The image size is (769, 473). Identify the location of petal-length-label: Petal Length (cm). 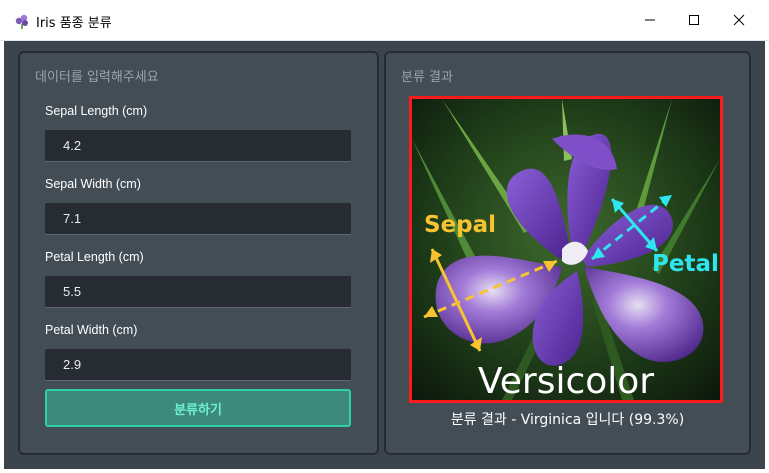
(94, 257).